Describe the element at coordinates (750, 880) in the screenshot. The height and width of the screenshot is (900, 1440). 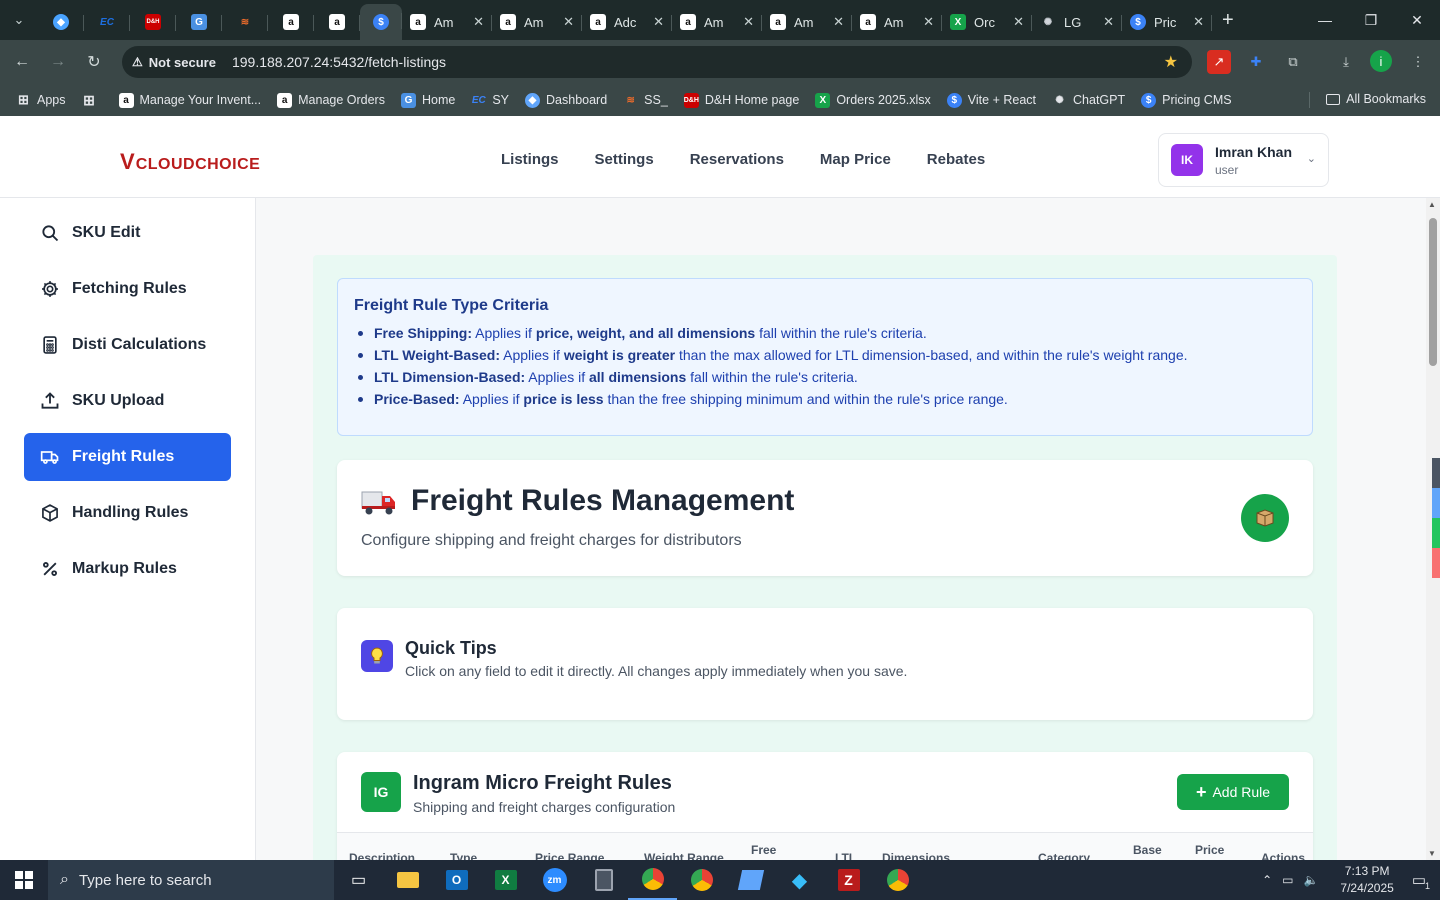
I see `notes-app-icon` at that location.